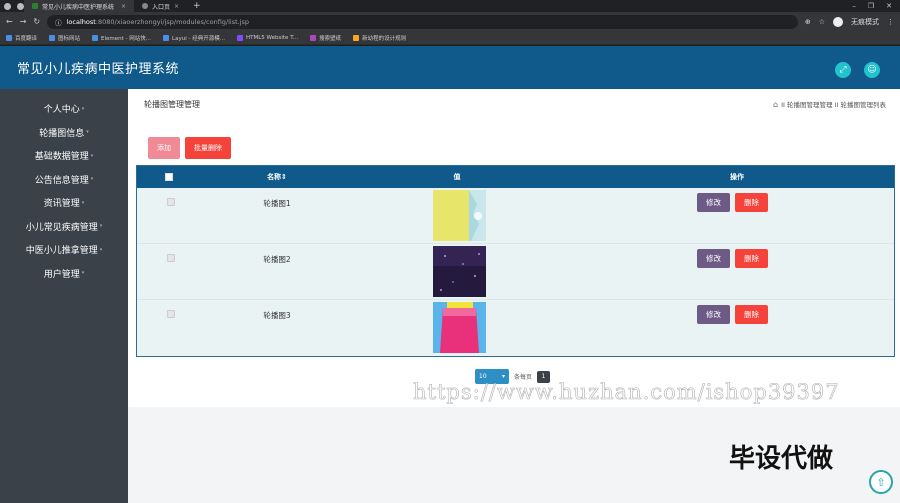 Image resolution: width=900 pixels, height=503 pixels. Describe the element at coordinates (79, 6) in the screenshot. I see `browser-tab-active: 常见小儿疾病中医护理系统 ×` at that location.